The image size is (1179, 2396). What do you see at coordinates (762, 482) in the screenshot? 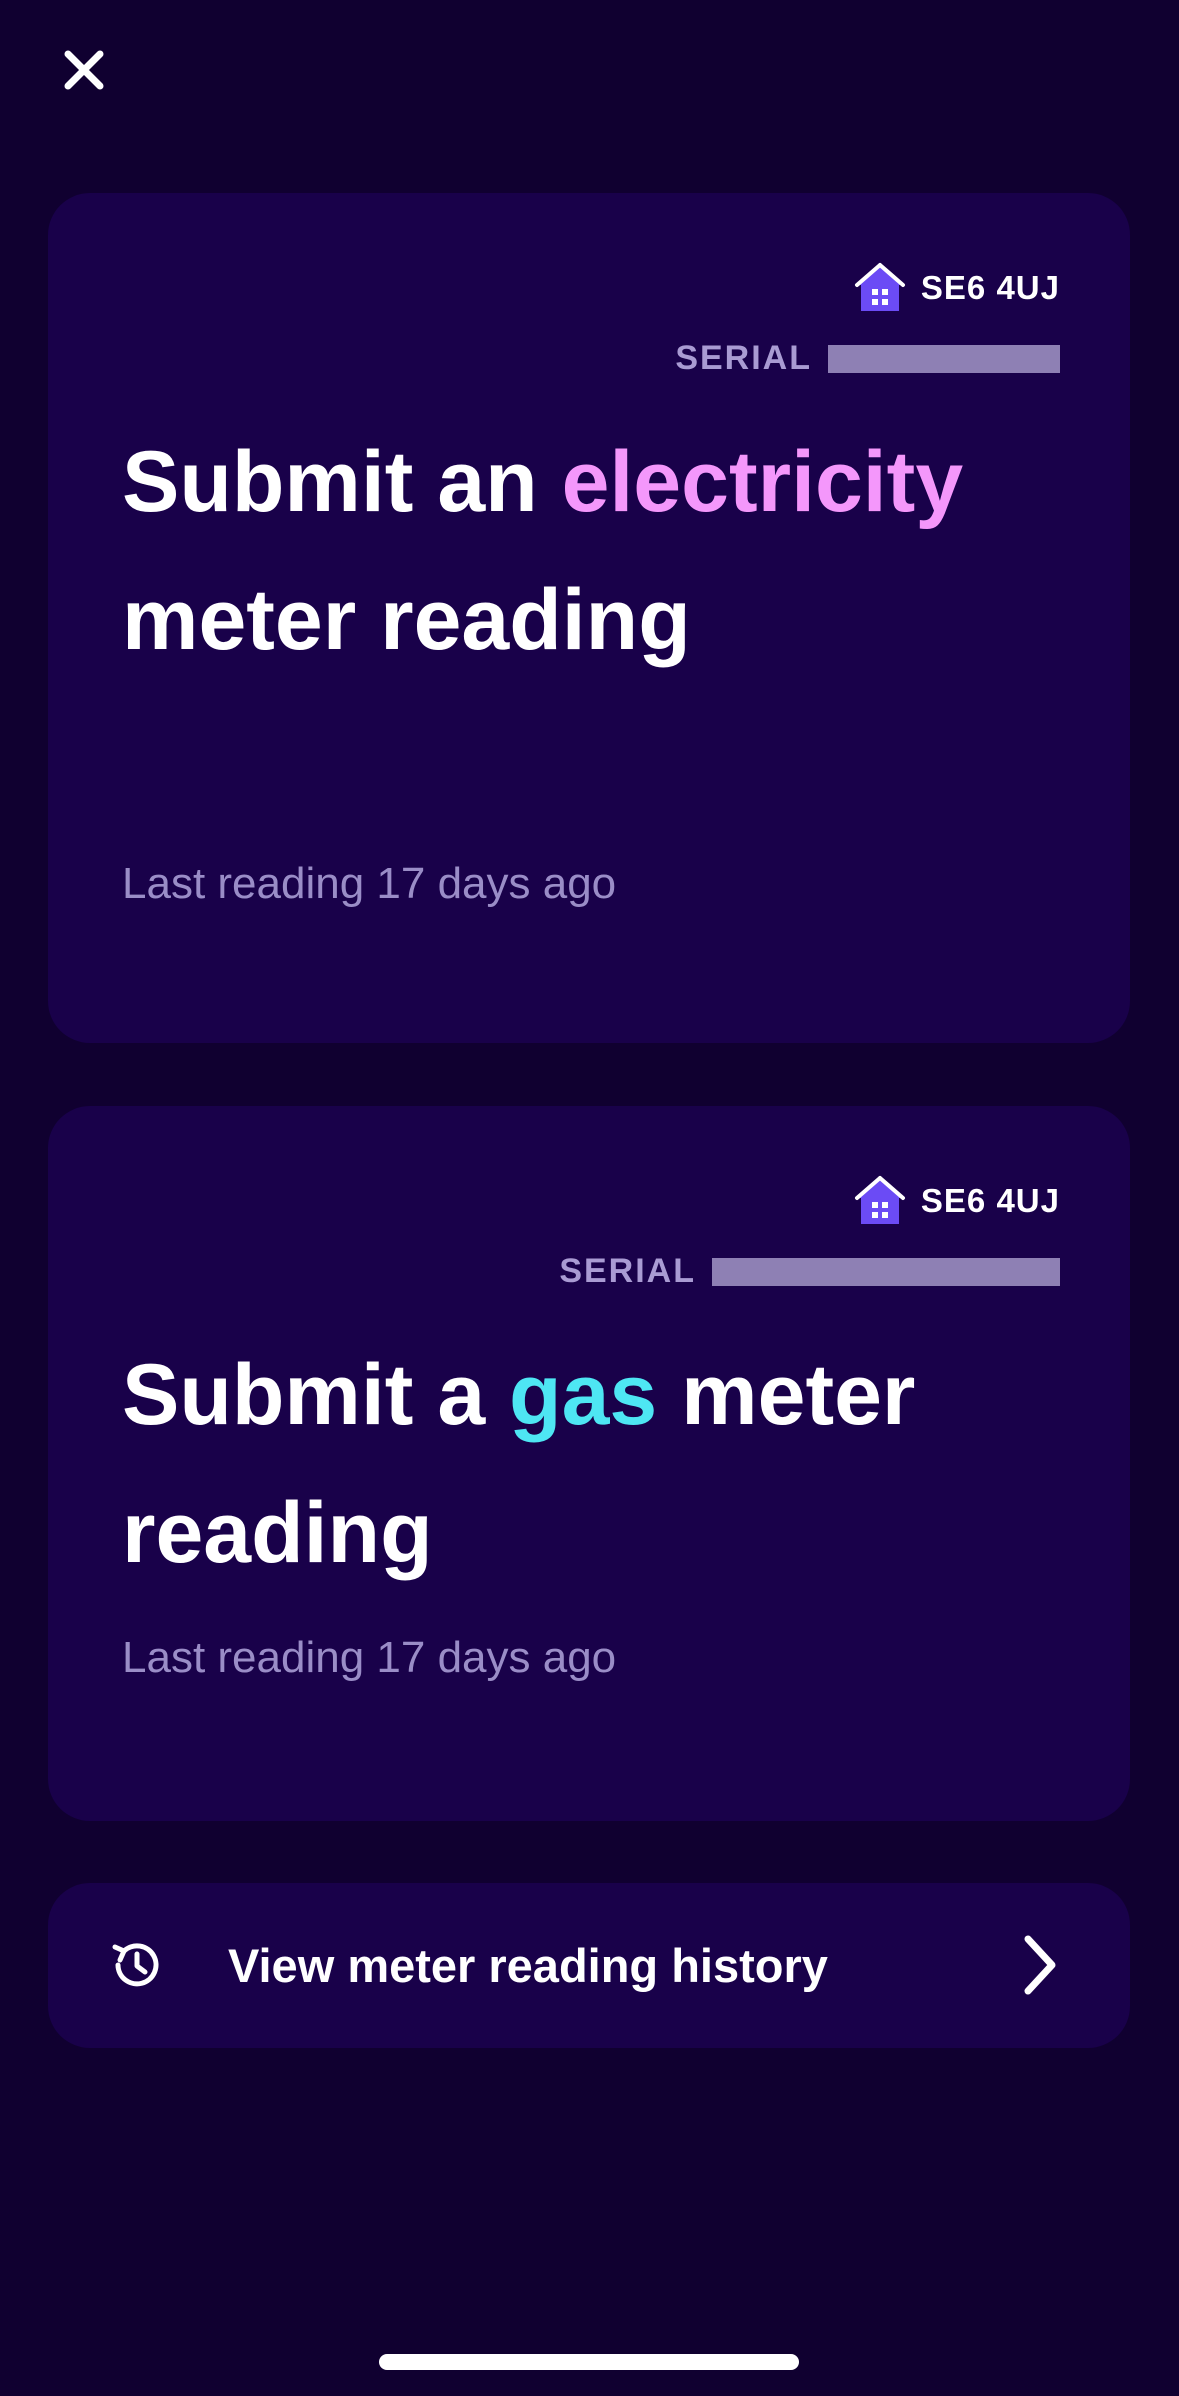
I see `title-accent: electricity` at bounding box center [762, 482].